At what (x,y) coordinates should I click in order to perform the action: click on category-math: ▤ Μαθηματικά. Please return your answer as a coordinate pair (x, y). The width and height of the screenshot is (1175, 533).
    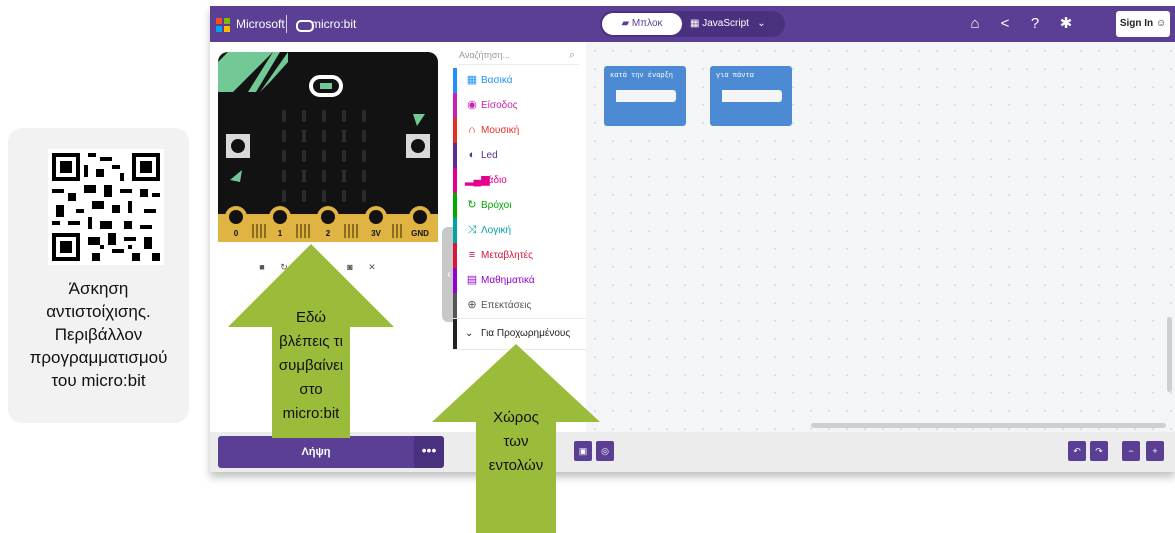
    Looking at the image, I should click on (519, 280).